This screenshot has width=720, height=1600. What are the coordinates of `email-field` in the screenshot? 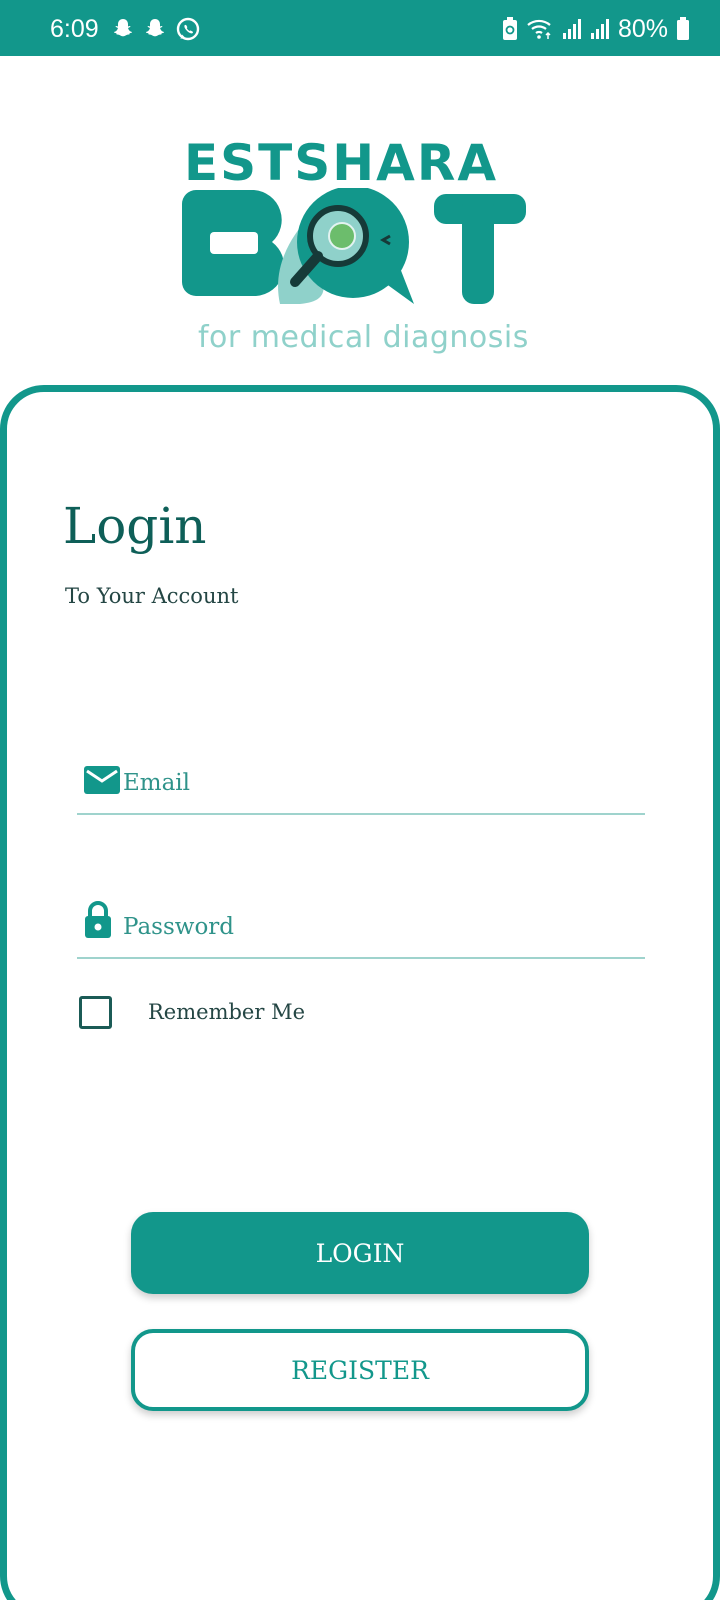 It's located at (373, 783).